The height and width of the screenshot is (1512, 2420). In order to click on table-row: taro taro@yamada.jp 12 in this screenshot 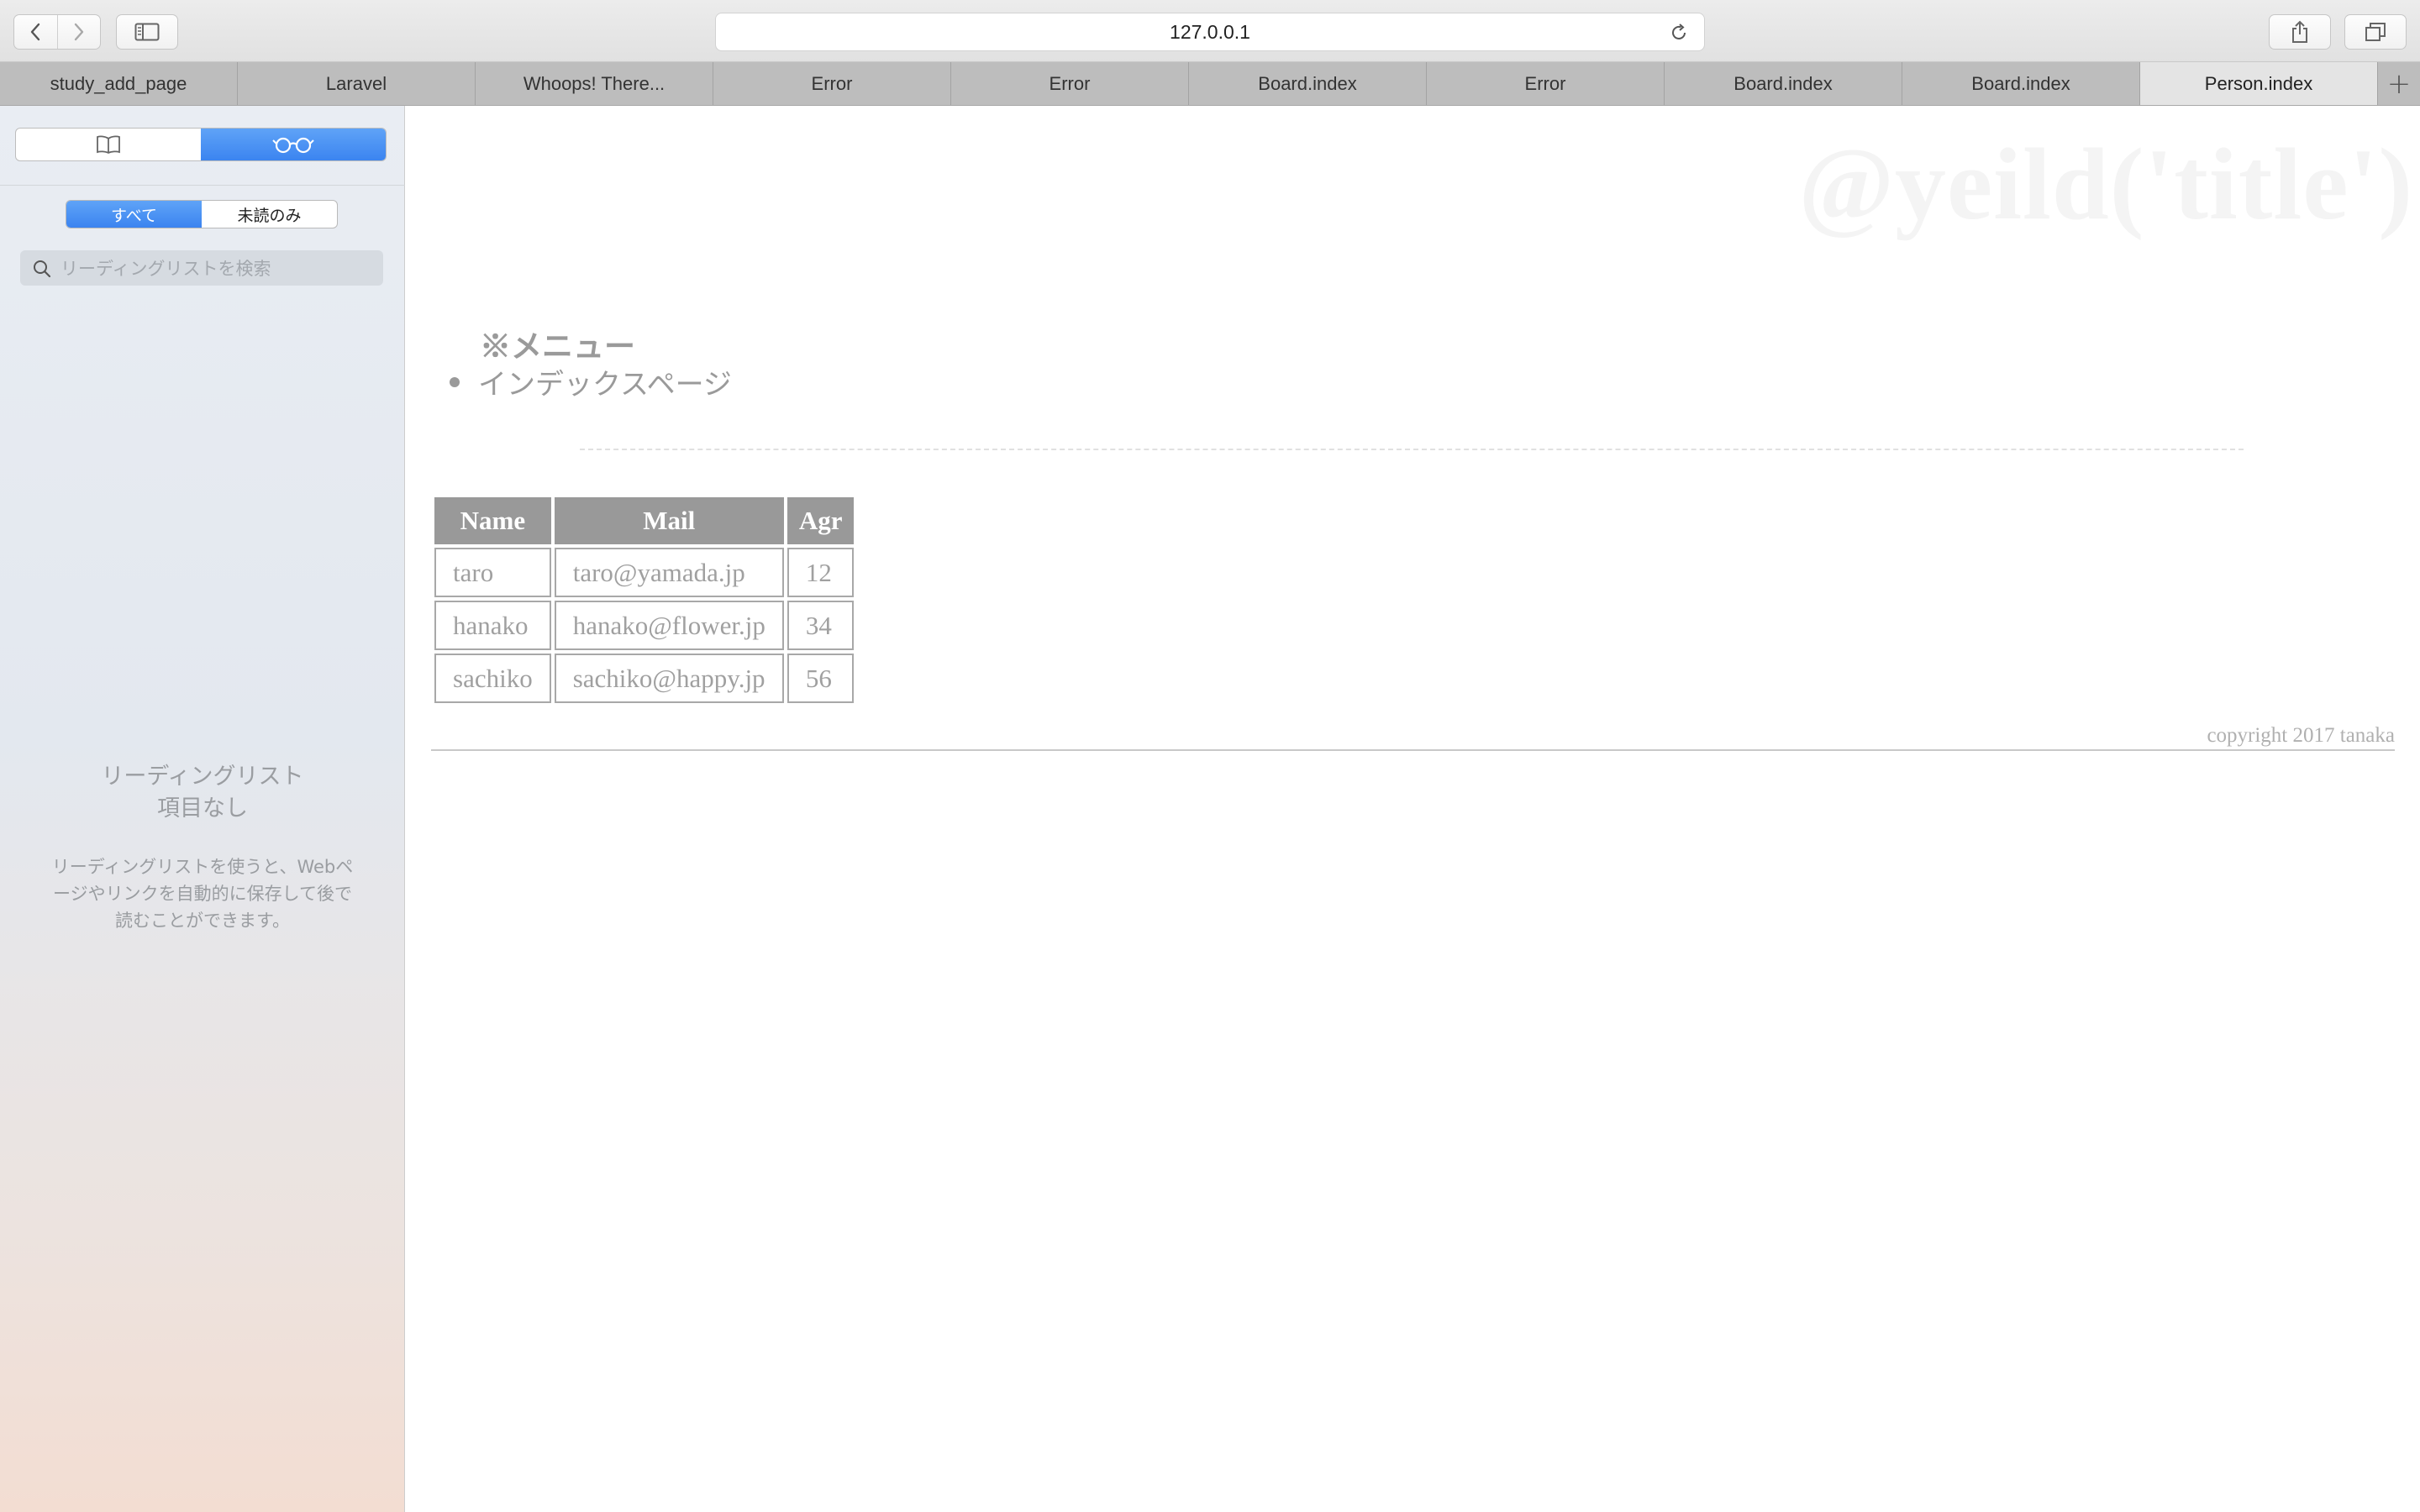, I will do `click(644, 572)`.